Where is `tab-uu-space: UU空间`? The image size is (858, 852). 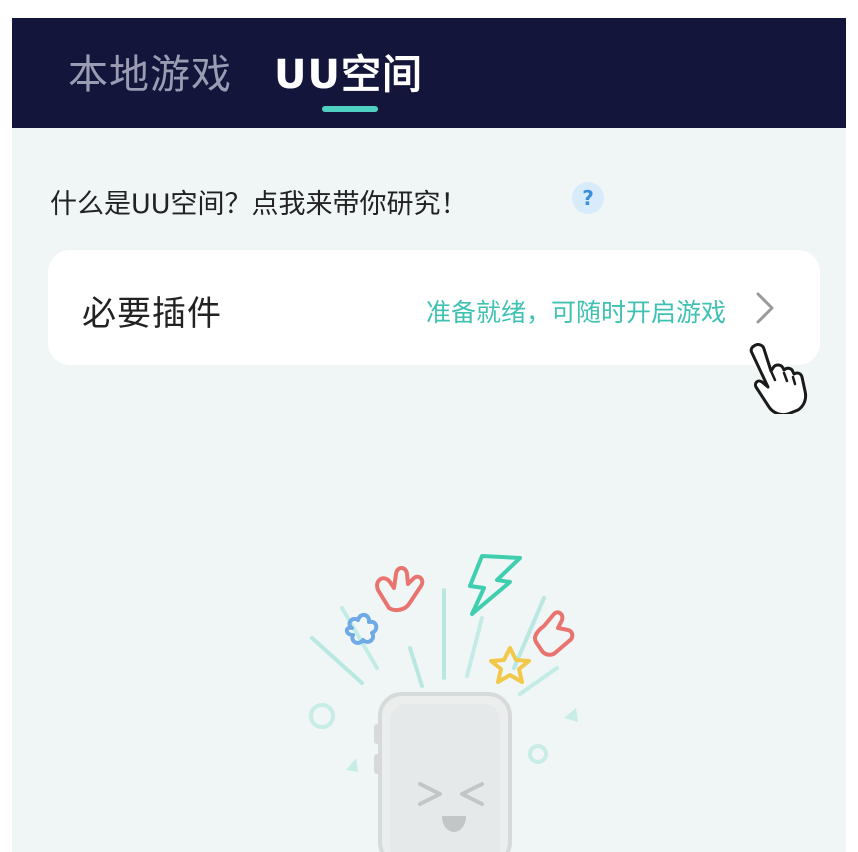 tab-uu-space: UU空间 is located at coordinates (348, 71).